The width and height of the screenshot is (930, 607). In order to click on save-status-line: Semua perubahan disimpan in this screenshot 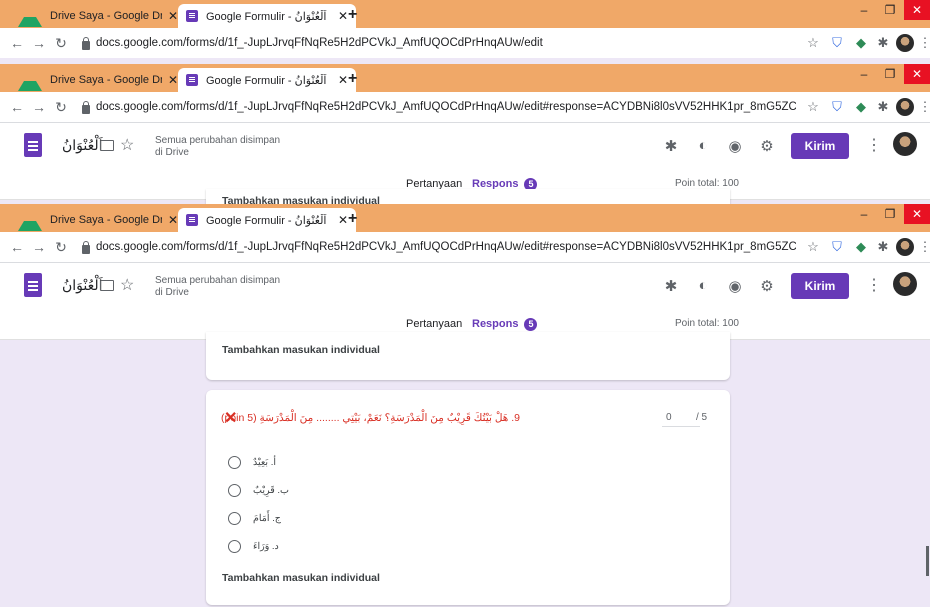, I will do `click(218, 280)`.